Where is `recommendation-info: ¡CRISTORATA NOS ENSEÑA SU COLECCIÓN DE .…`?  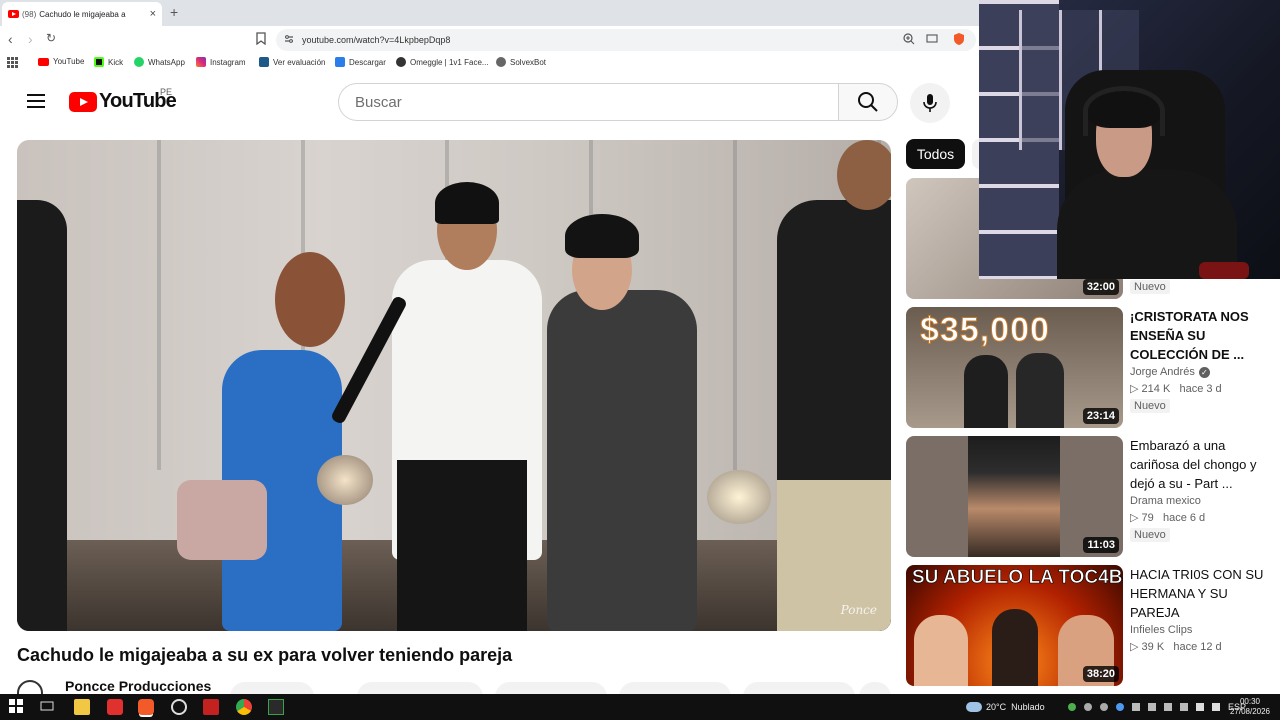 recommendation-info: ¡CRISTORATA NOS ENSEÑA SU COLECCIÓN DE .… is located at coordinates (1203, 360).